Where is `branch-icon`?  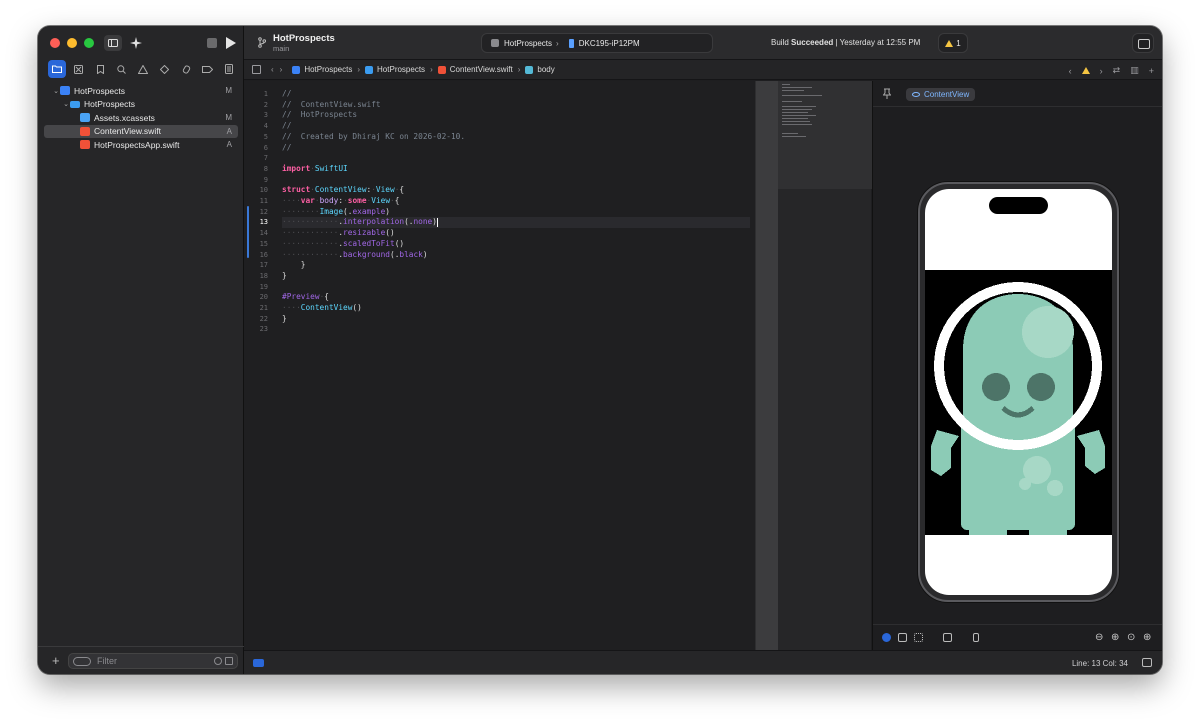 branch-icon is located at coordinates (262, 44).